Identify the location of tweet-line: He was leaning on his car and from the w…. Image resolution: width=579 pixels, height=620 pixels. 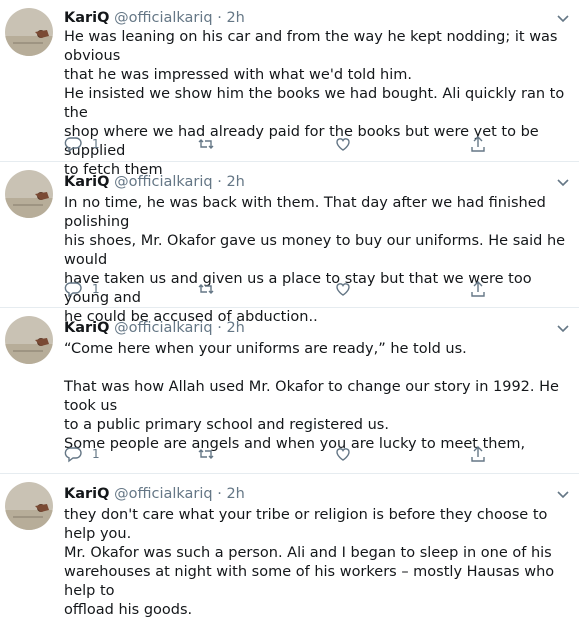
(313, 46).